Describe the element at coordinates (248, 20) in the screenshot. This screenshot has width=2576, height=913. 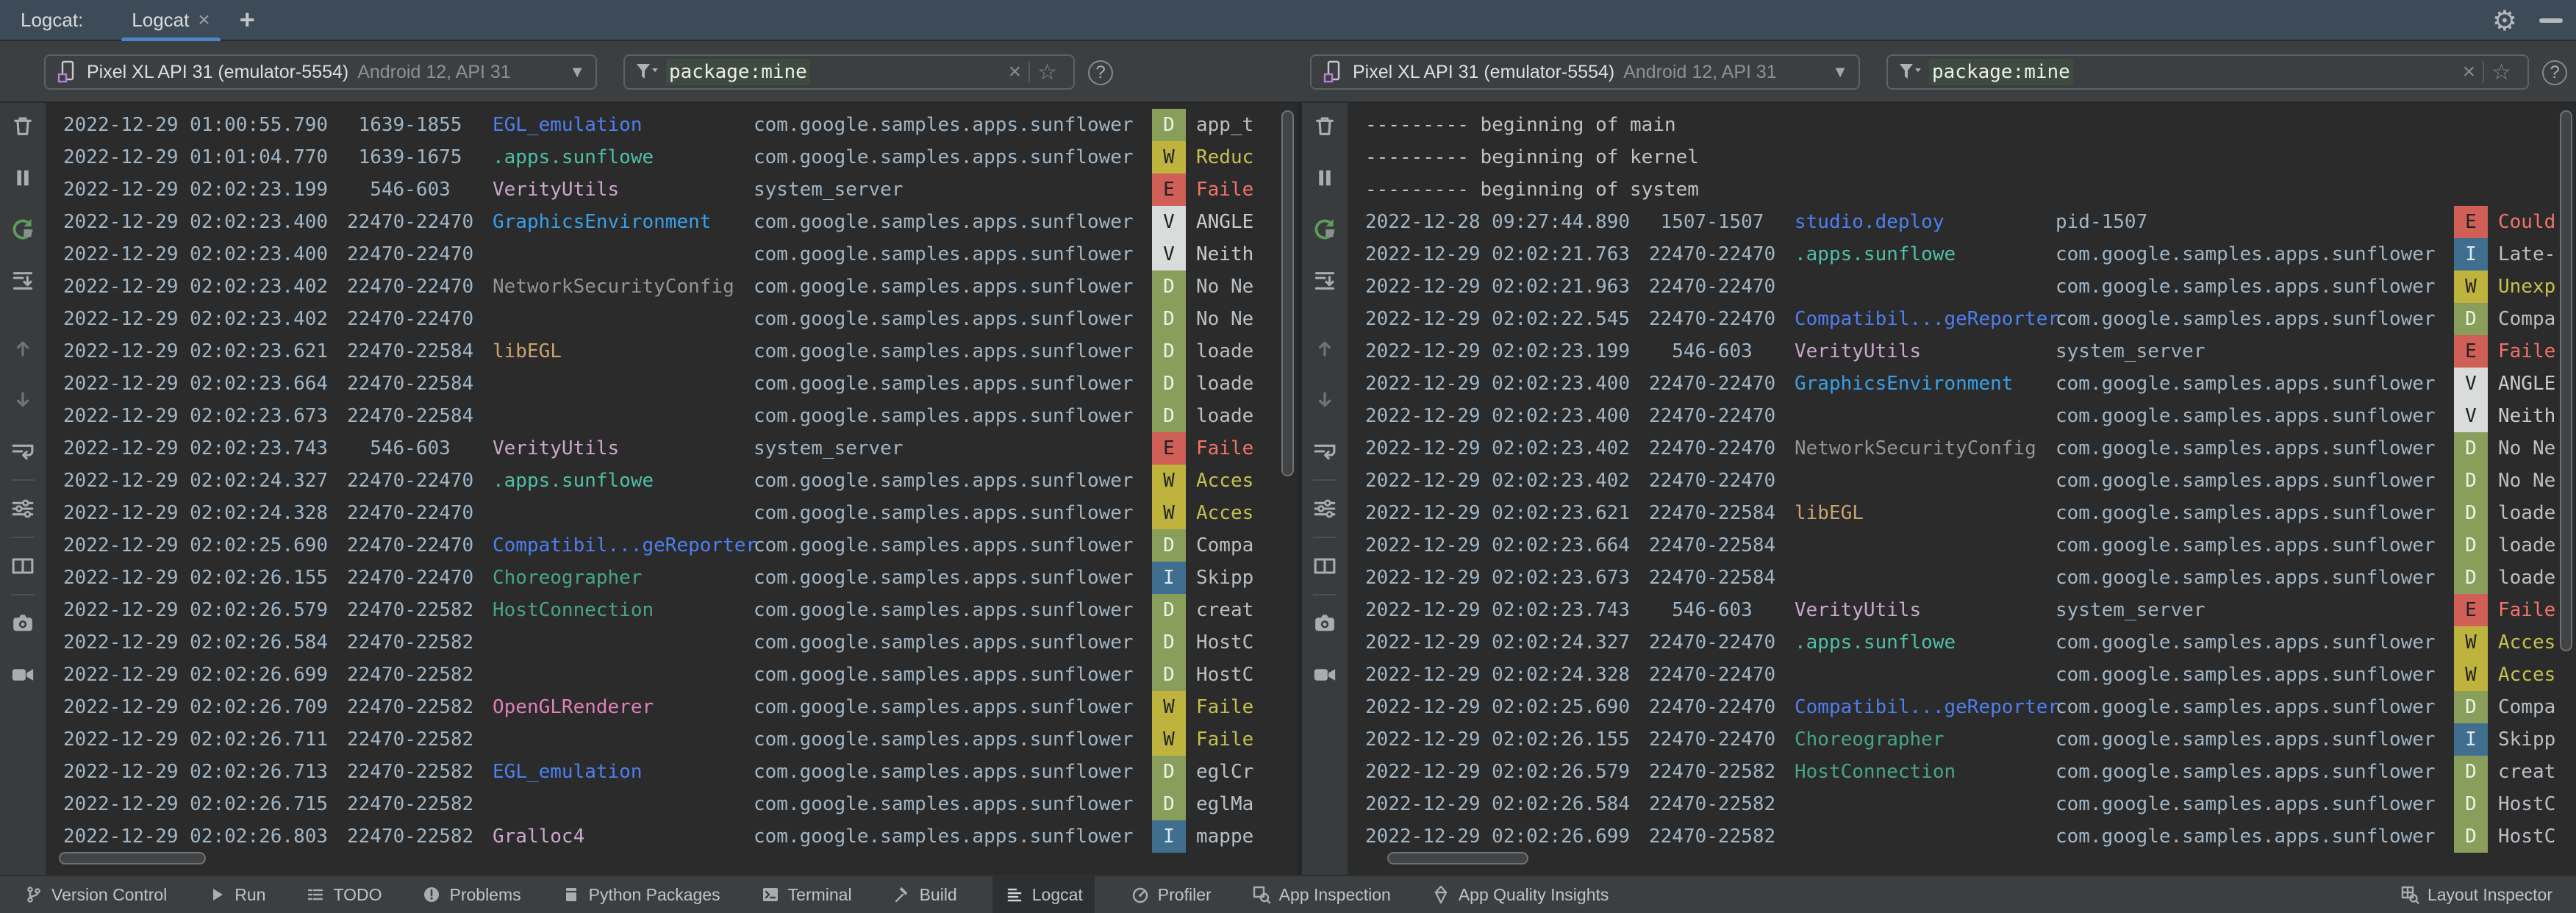
I see `add-tab-icon: +` at that location.